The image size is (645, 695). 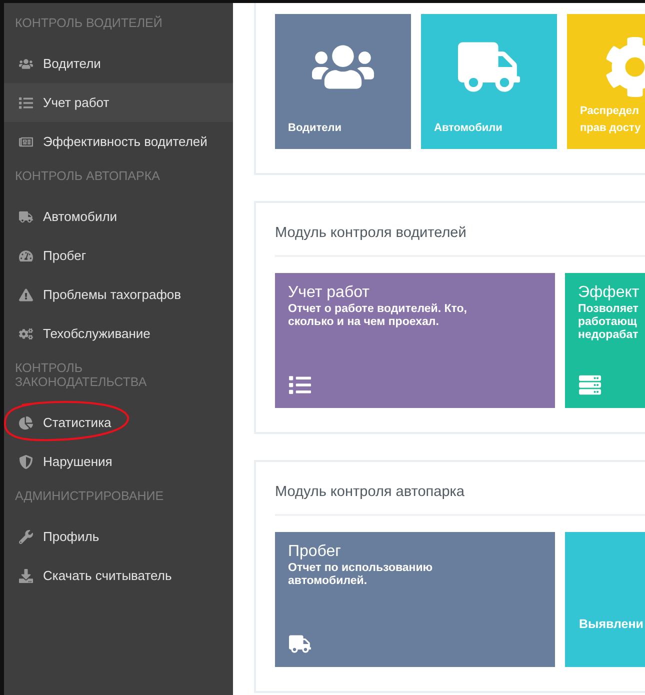 I want to click on sidebar-item: Статистика, so click(x=118, y=422).